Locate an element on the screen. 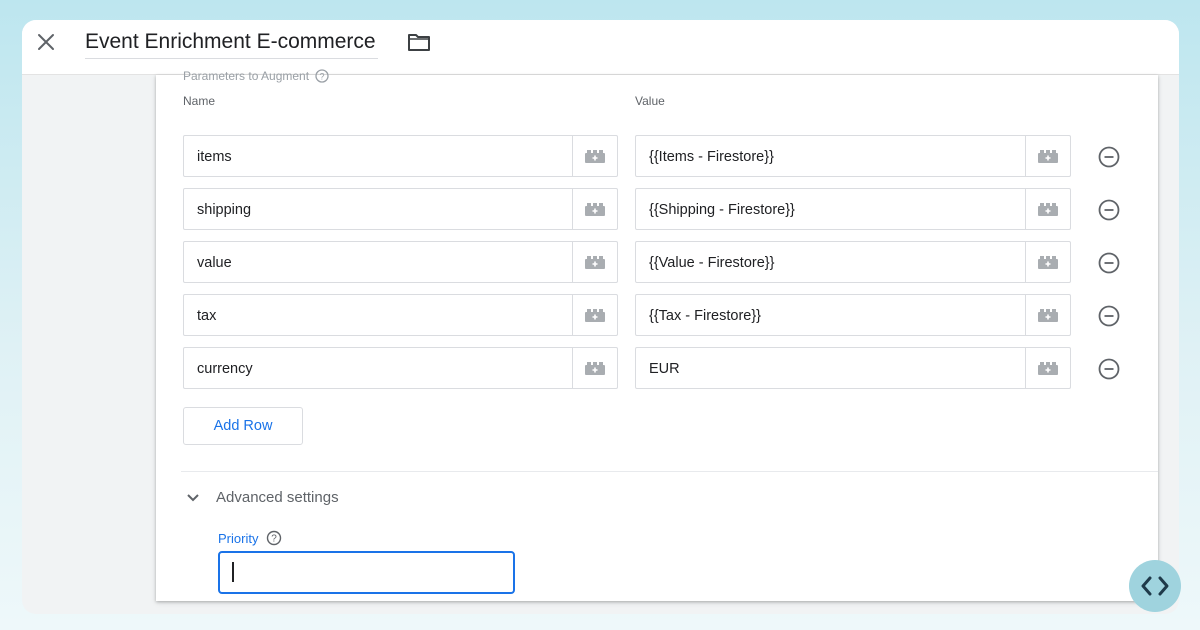 This screenshot has height=630, width=1200. parameter-name-input: value is located at coordinates (400, 262).